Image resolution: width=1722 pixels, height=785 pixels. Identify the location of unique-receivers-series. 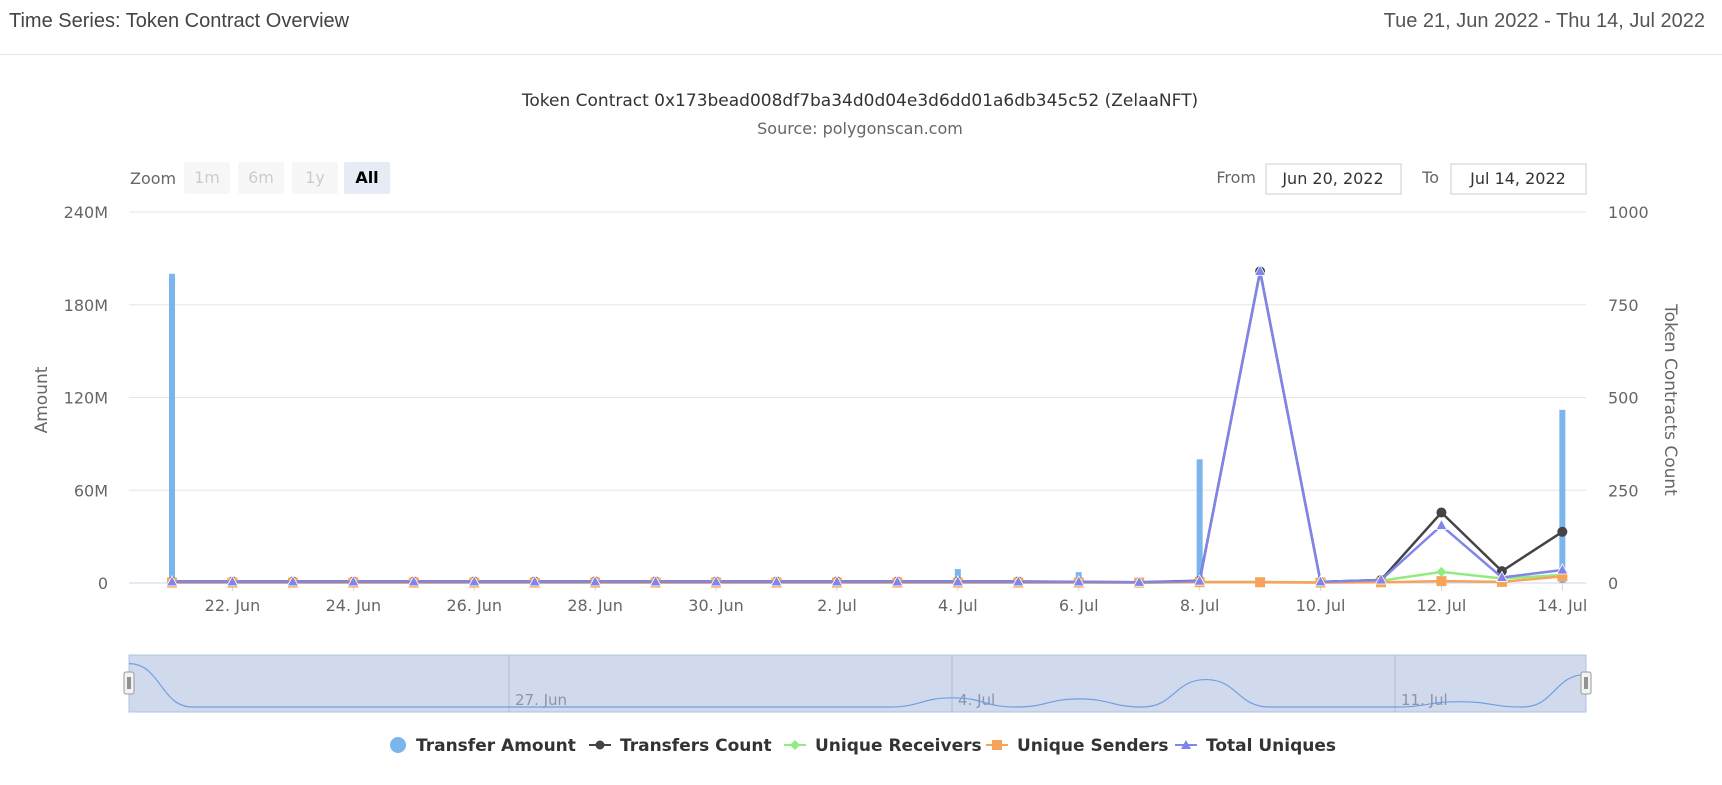
(867, 577).